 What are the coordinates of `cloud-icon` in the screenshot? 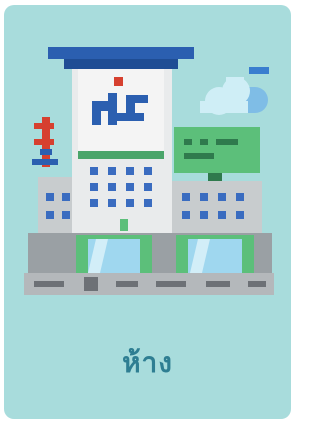 It's located at (234, 91).